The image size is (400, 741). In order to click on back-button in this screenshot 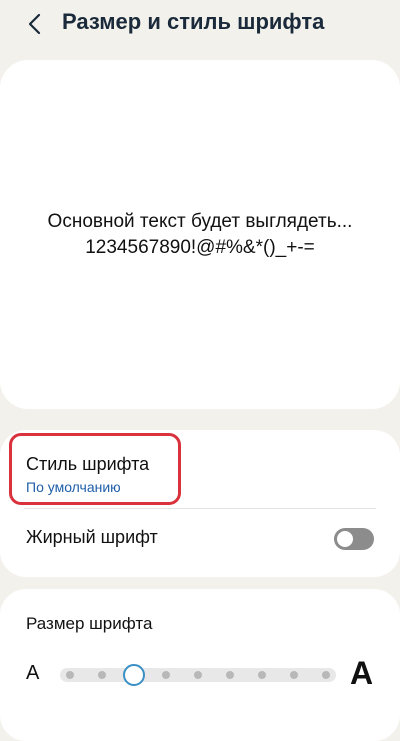, I will do `click(34, 24)`.